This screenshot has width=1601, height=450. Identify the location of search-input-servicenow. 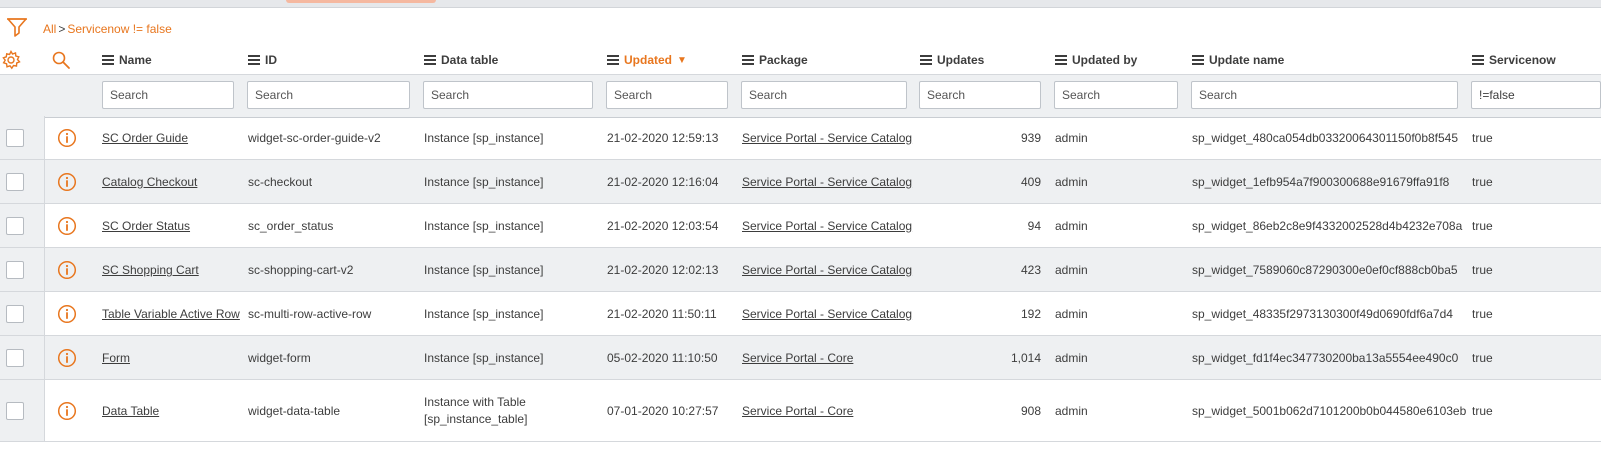
(1536, 95).